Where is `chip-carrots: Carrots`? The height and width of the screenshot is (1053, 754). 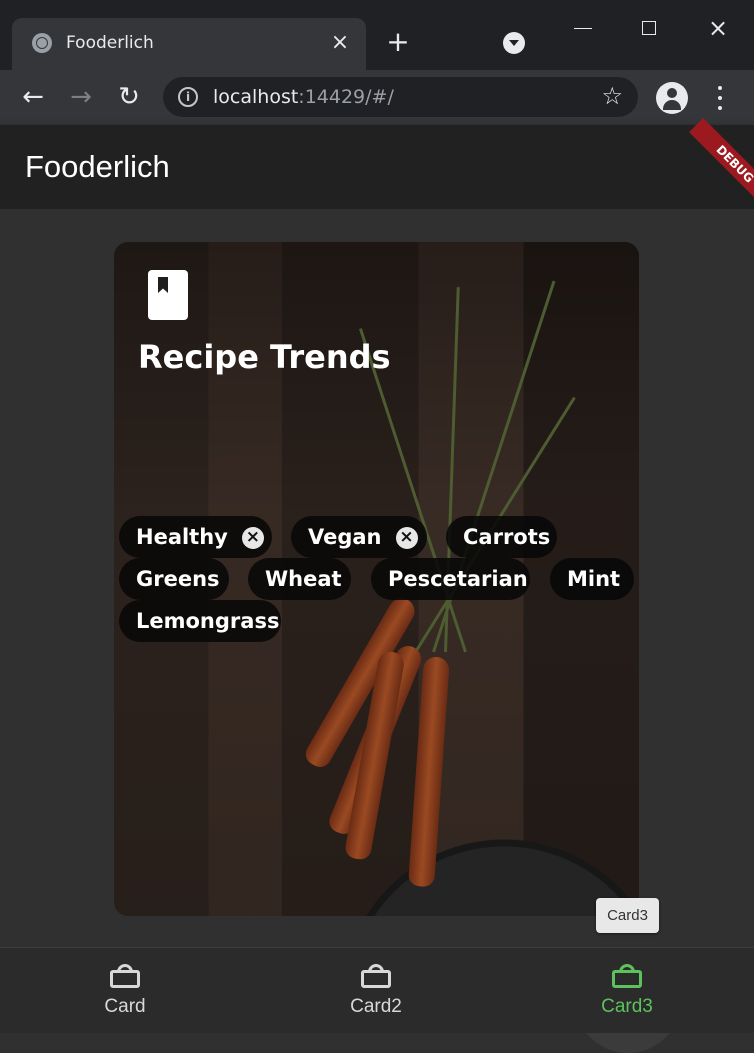
chip-carrots: Carrots is located at coordinates (501, 537).